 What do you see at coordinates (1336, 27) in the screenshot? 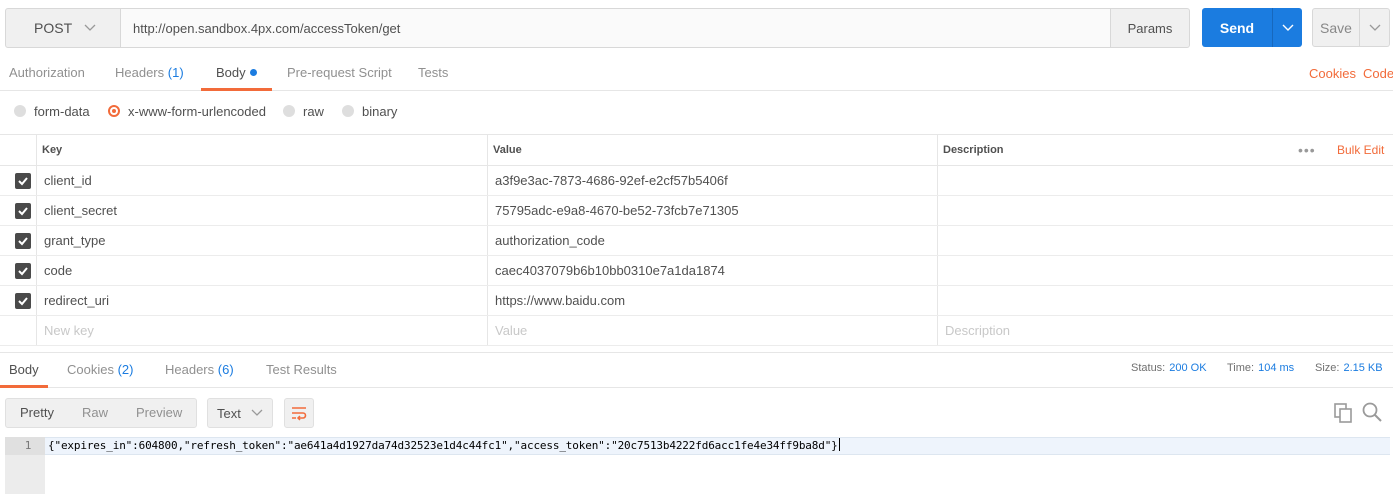
I see `save-button: Save` at bounding box center [1336, 27].